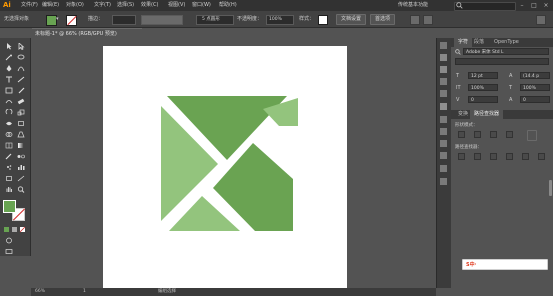 The width and height of the screenshot is (553, 296). What do you see at coordinates (102, 5) in the screenshot?
I see `menu-type: 文字(T)` at bounding box center [102, 5].